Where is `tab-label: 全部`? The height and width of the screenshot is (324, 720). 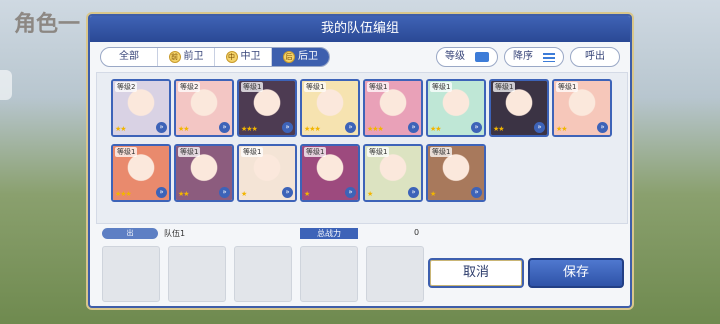 tab-label: 全部 is located at coordinates (129, 56).